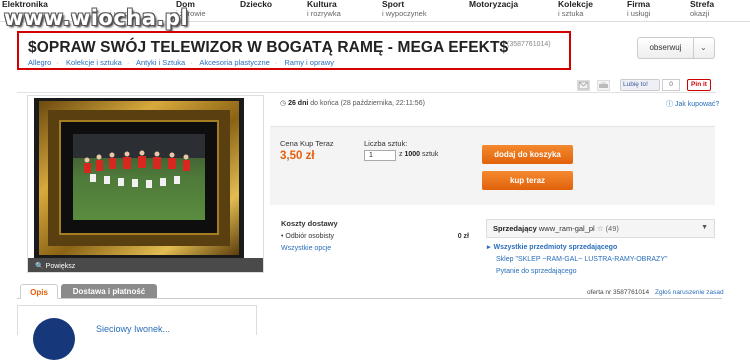 The height and width of the screenshot is (360, 750). What do you see at coordinates (638, 9) in the screenshot?
I see `nav-company: Firma i usługi` at bounding box center [638, 9].